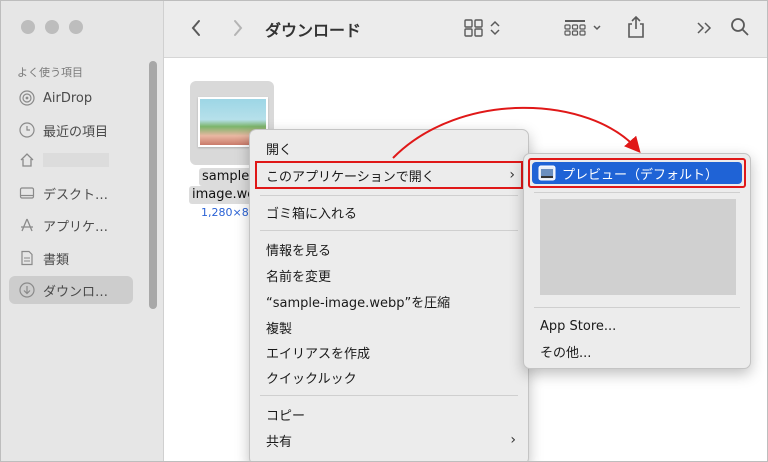 This screenshot has height=462, width=768. I want to click on menu-item-label: エイリアスを作成, so click(318, 354).